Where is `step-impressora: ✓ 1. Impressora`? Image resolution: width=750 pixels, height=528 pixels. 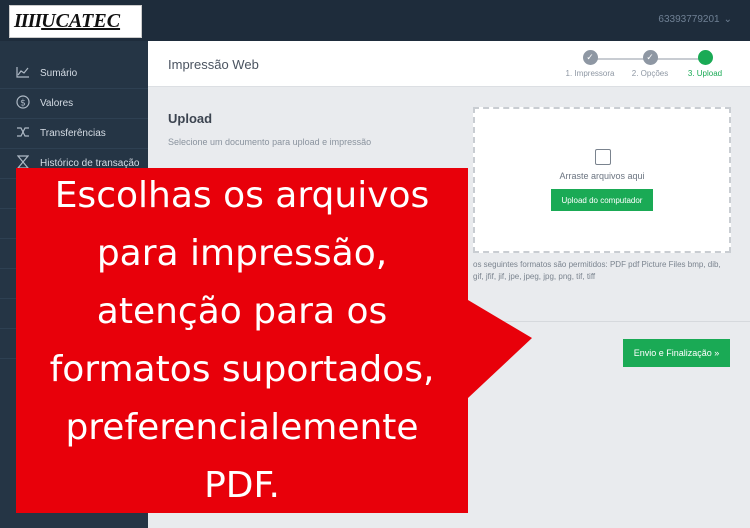
step-impressora: ✓ 1. Impressora is located at coordinates (590, 64).